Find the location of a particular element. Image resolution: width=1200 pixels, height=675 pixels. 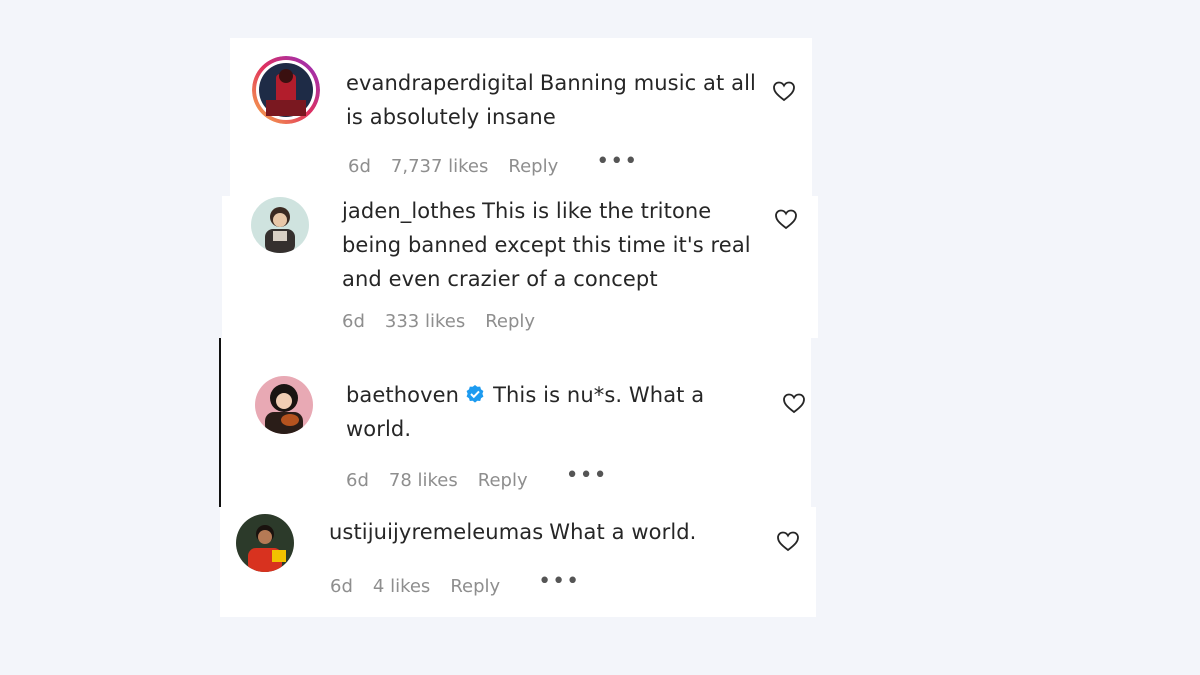

thread-divider is located at coordinates (220, 422).